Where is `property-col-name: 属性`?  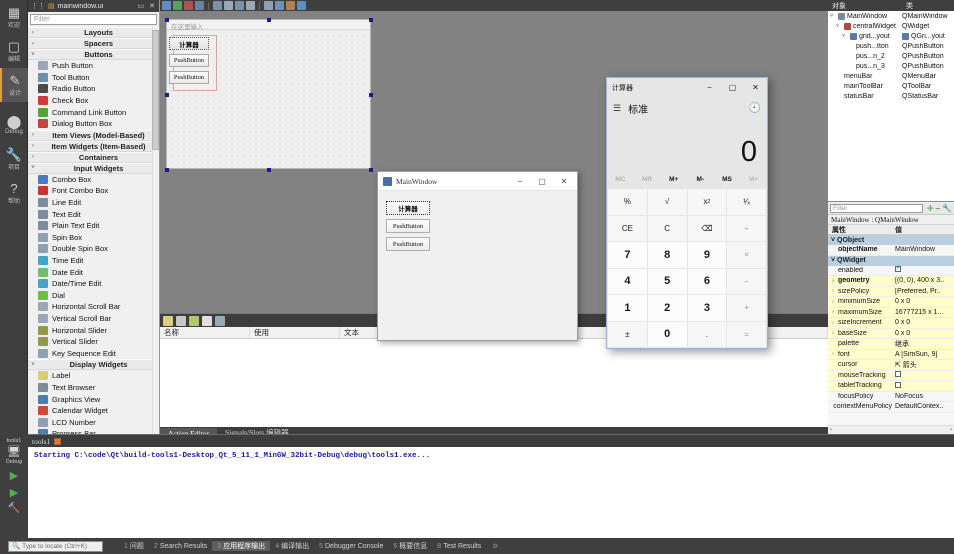 property-col-name: 属性 is located at coordinates (860, 229).